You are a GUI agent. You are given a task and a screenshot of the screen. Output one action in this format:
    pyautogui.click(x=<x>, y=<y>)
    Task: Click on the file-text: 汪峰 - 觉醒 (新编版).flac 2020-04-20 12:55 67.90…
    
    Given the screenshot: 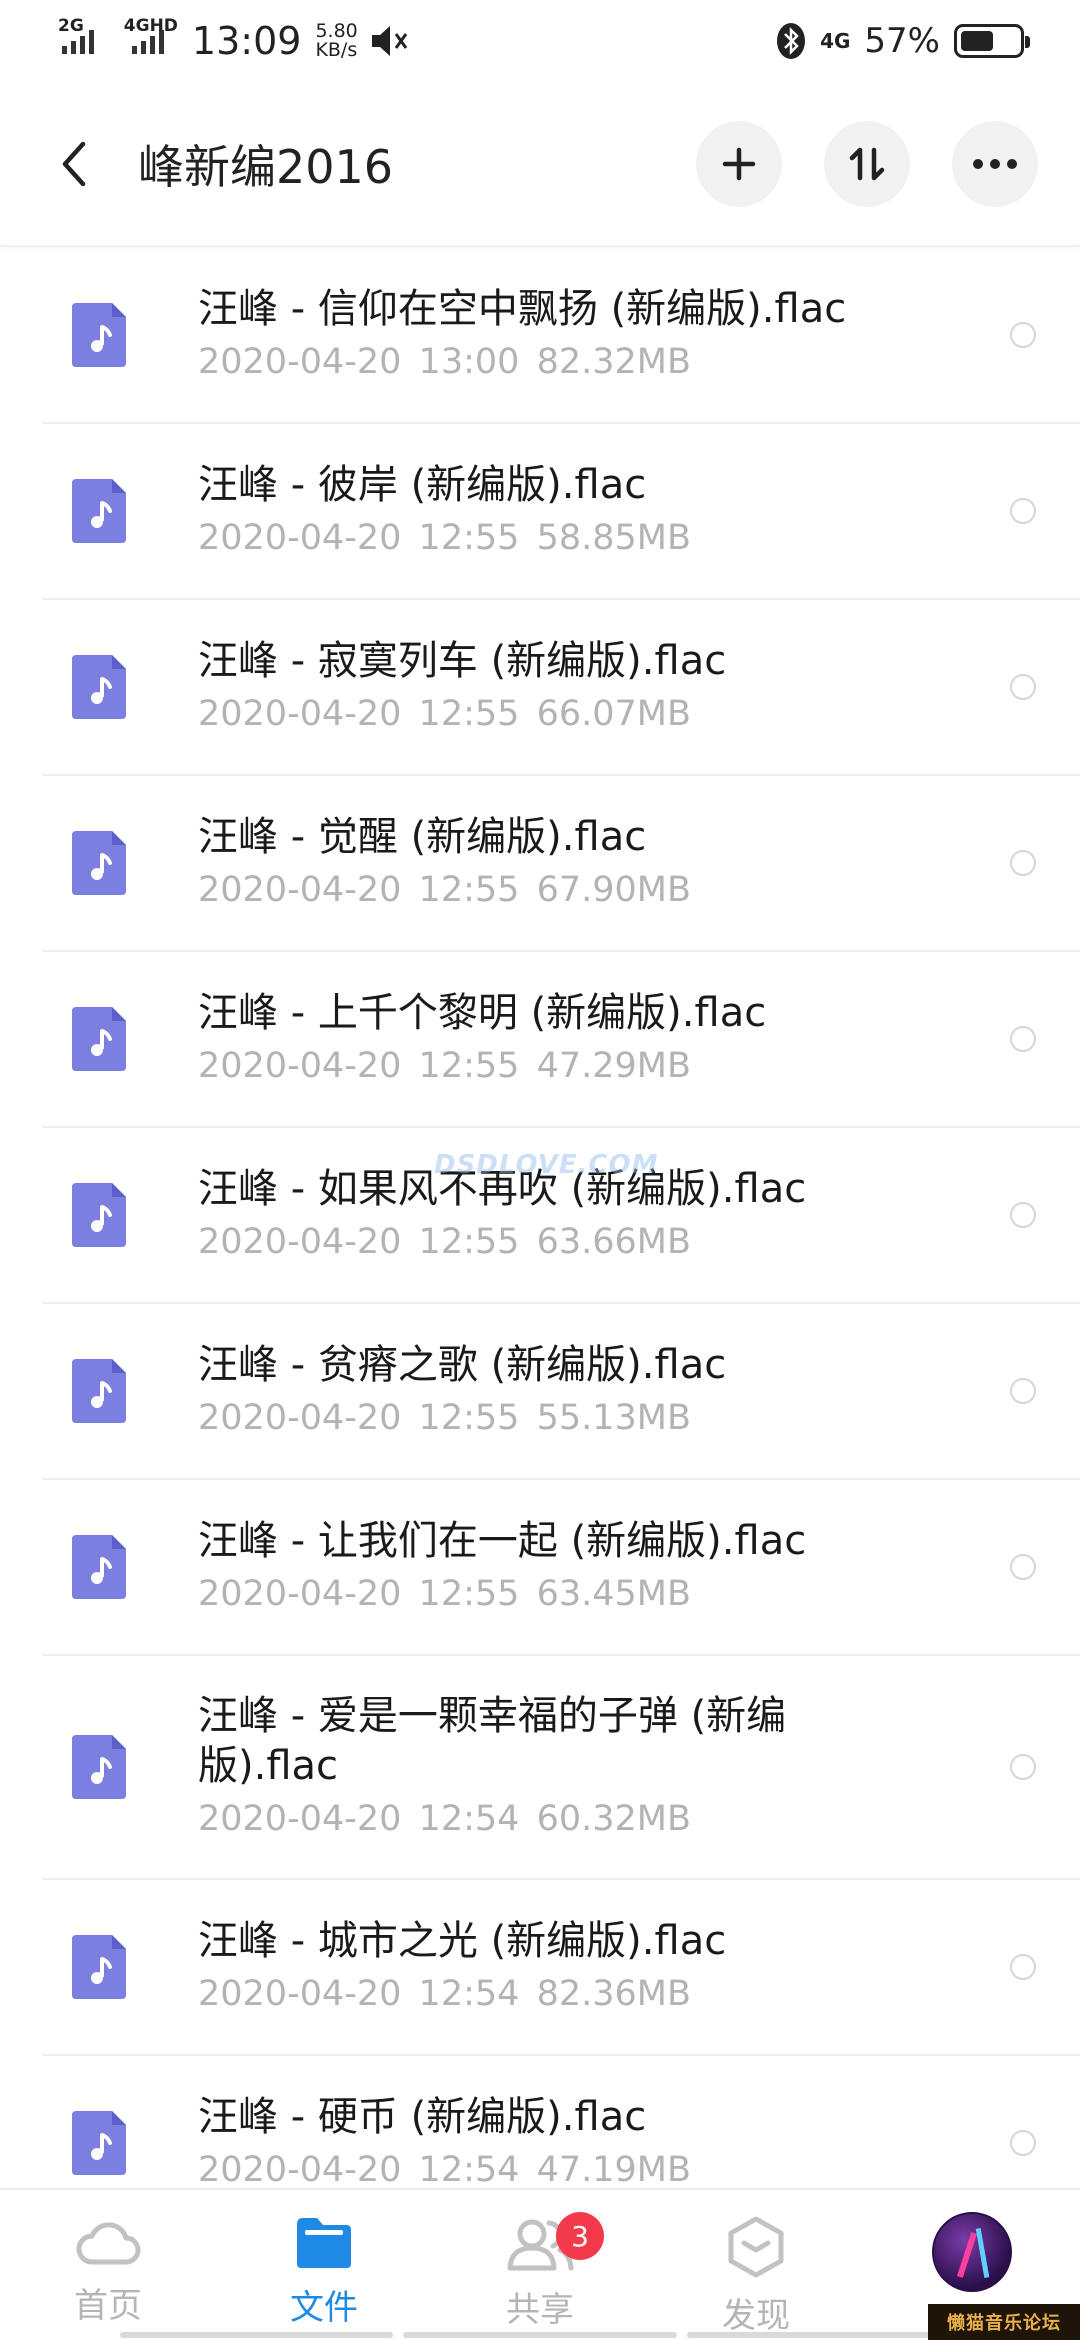 What is the action you would take?
    pyautogui.click(x=604, y=863)
    